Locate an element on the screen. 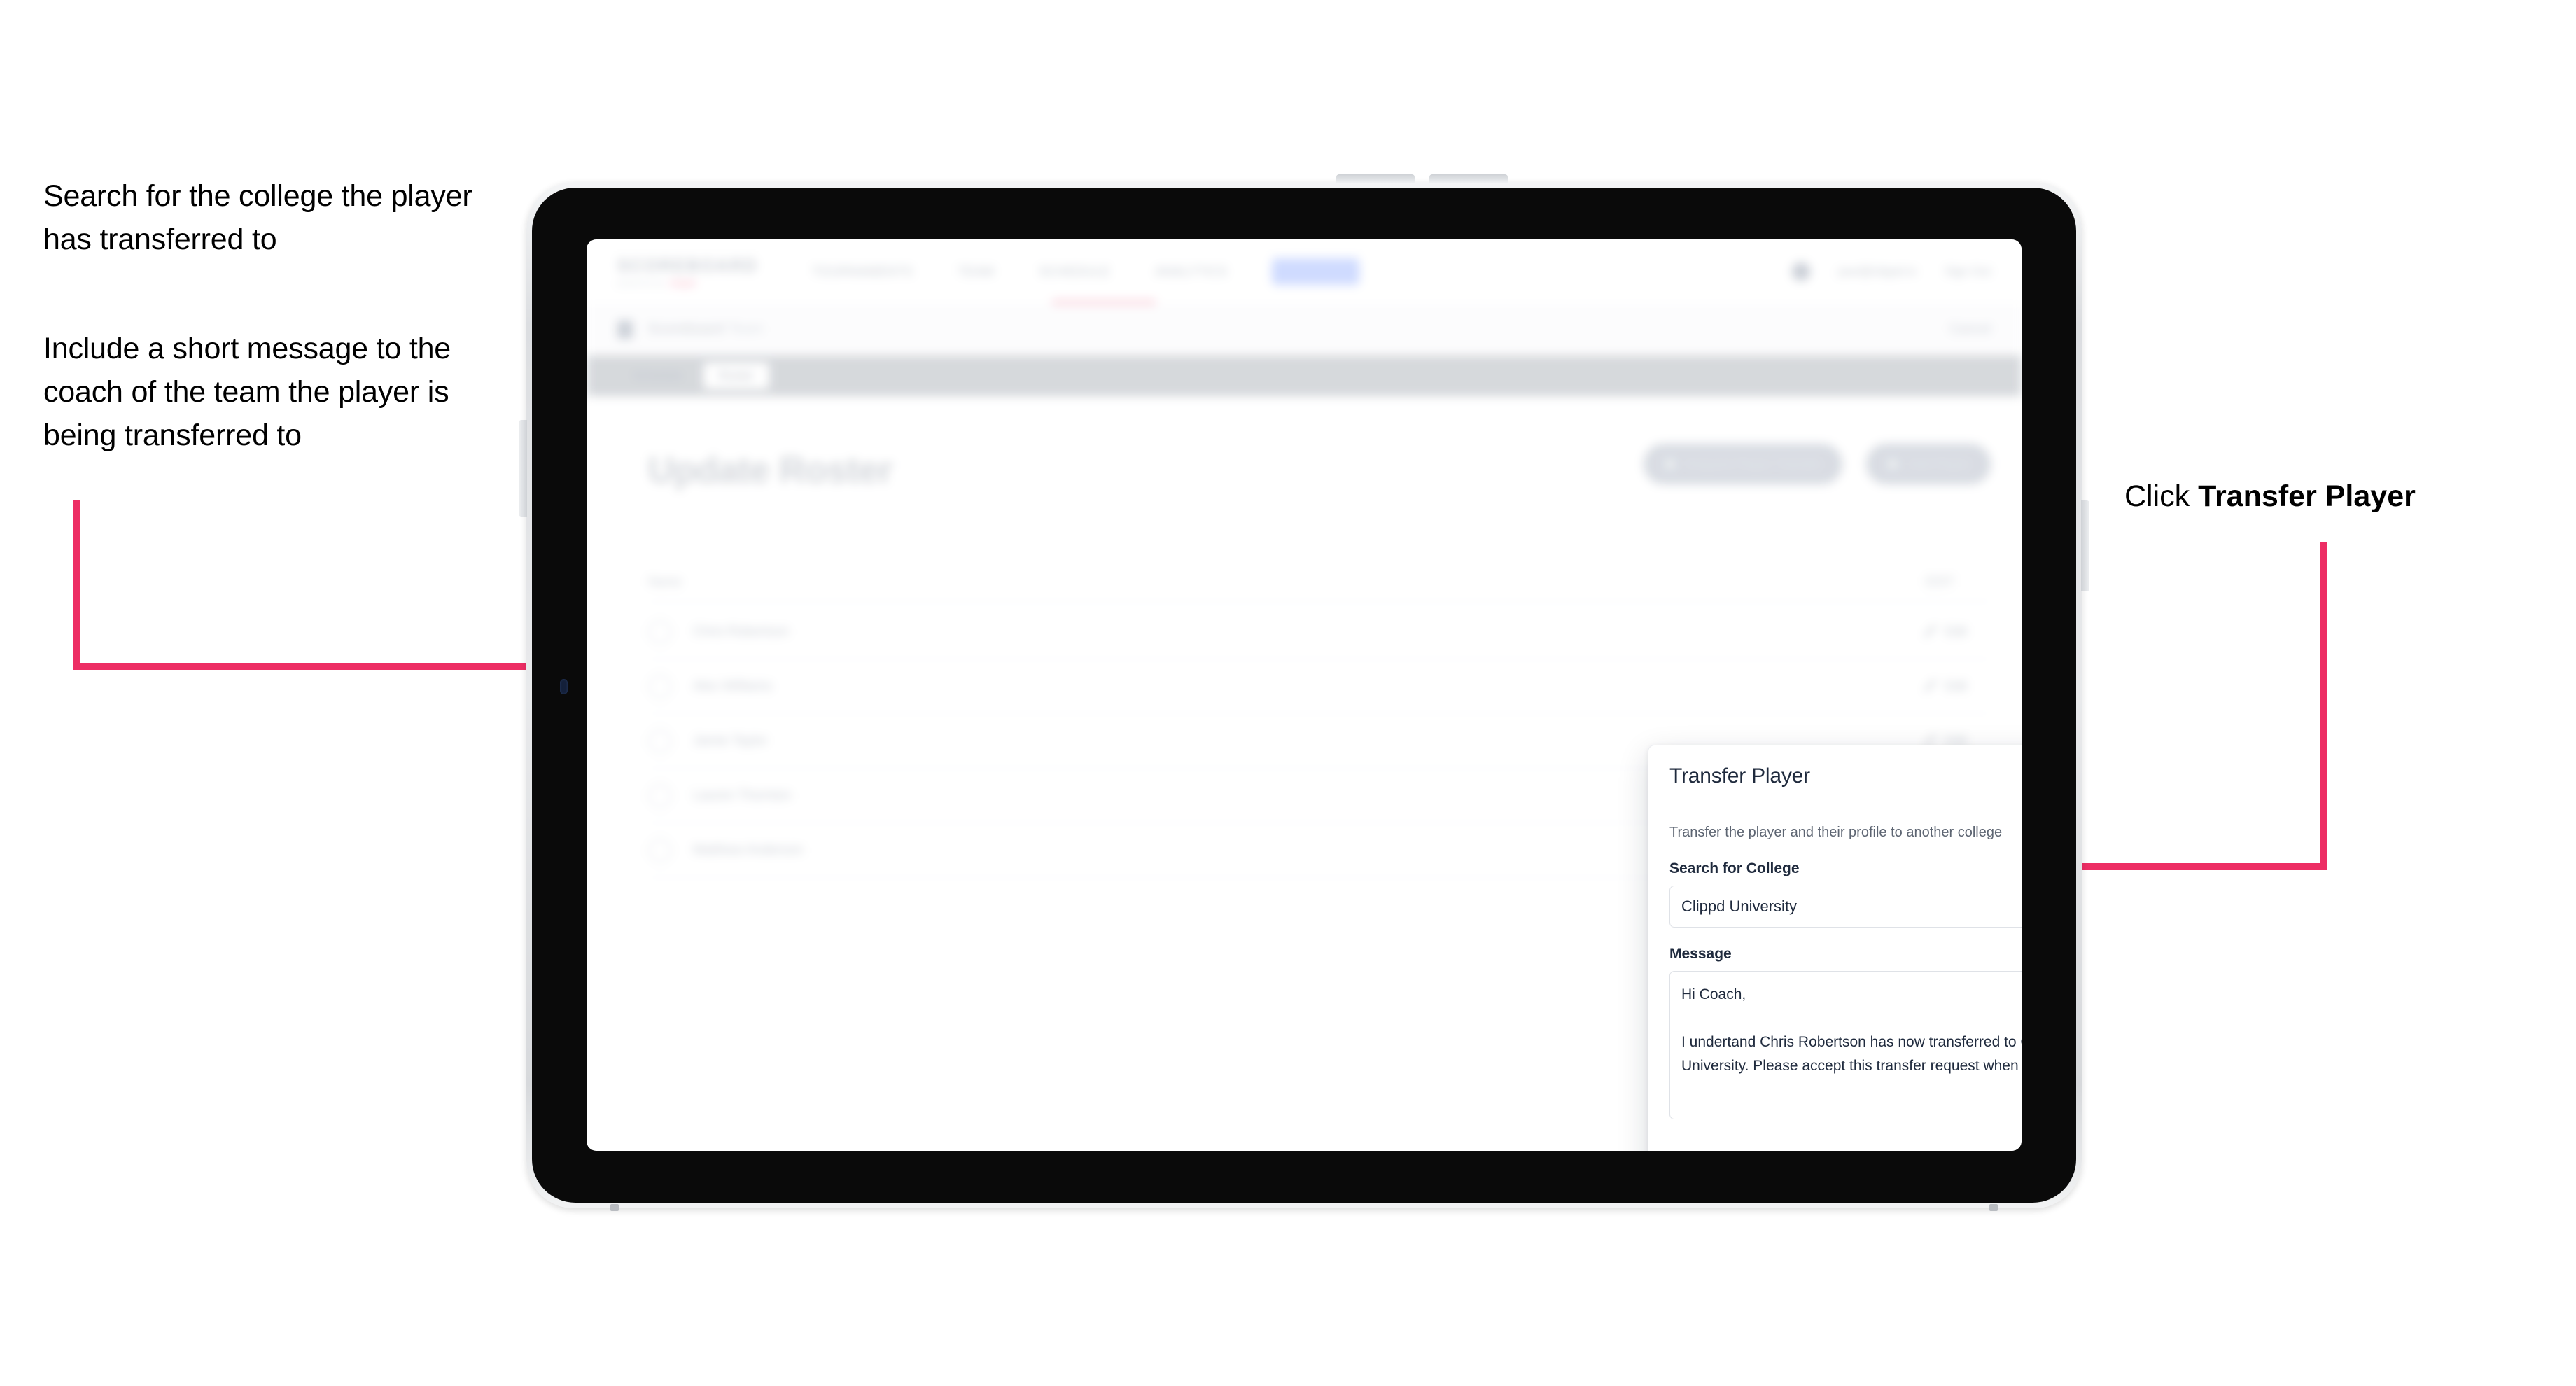 The image size is (2576, 1386). player-name: Chris Robertson is located at coordinates (741, 631).